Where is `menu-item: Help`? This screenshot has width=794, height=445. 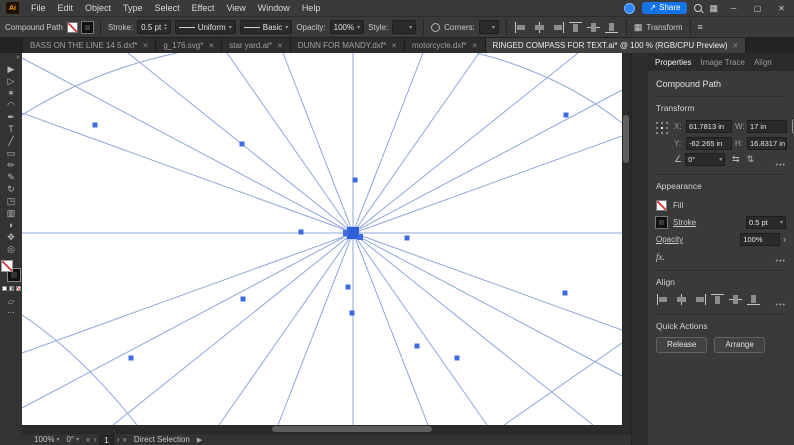 menu-item: Help is located at coordinates (311, 8).